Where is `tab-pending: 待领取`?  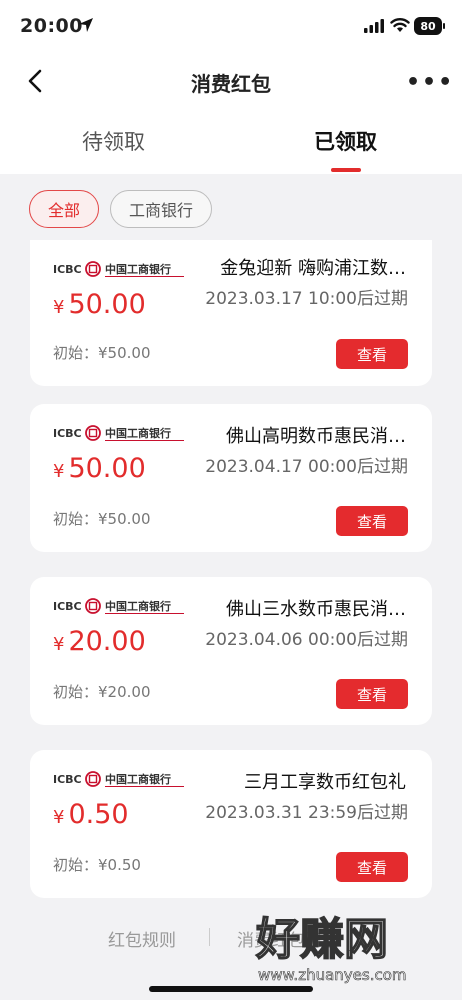
tab-pending: 待领取 is located at coordinates (113, 141).